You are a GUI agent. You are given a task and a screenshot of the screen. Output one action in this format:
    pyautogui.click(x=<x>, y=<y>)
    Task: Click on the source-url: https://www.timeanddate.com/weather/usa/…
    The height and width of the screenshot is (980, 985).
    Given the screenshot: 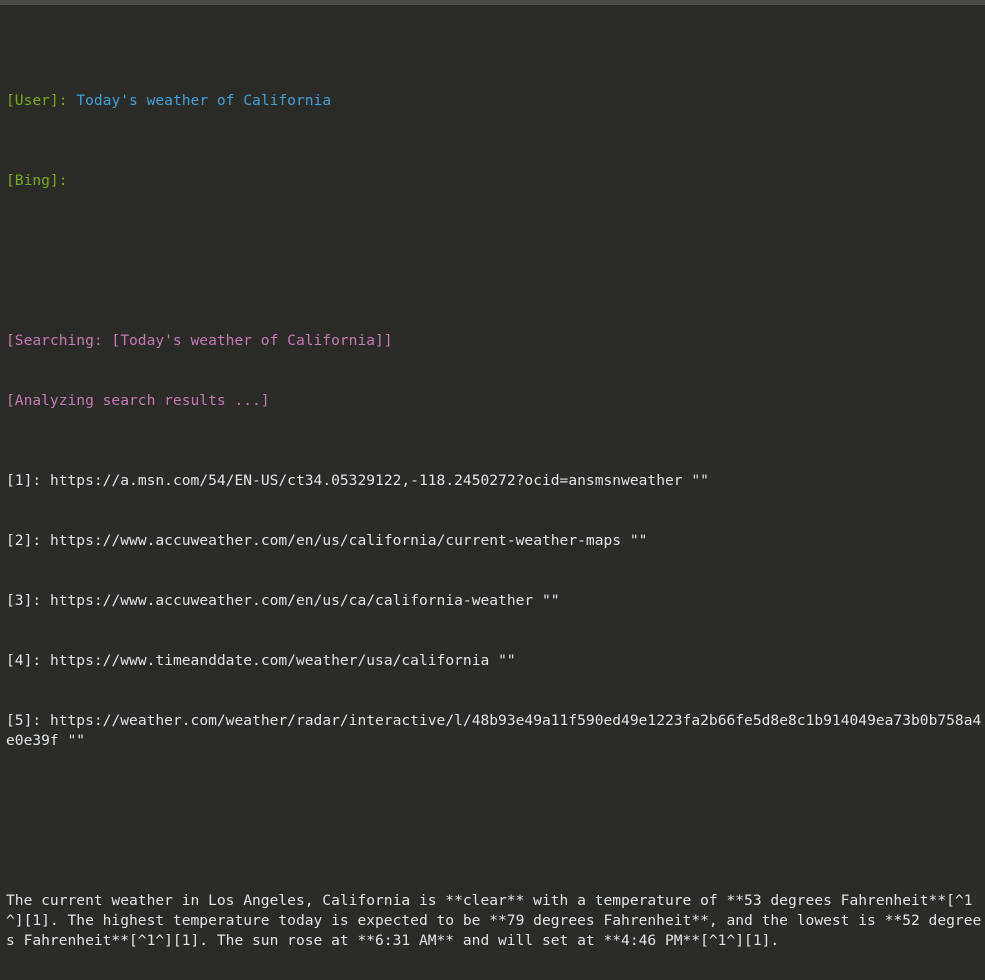 What is the action you would take?
    pyautogui.click(x=269, y=660)
    